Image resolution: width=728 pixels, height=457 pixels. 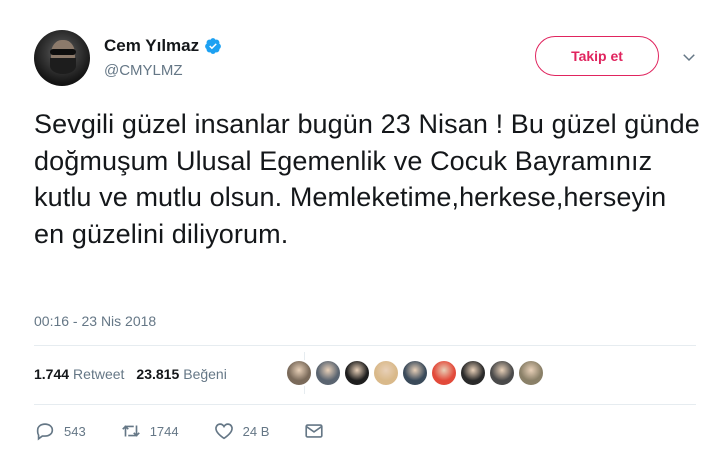 What do you see at coordinates (98, 374) in the screenshot?
I see `retweets-label: Retweet` at bounding box center [98, 374].